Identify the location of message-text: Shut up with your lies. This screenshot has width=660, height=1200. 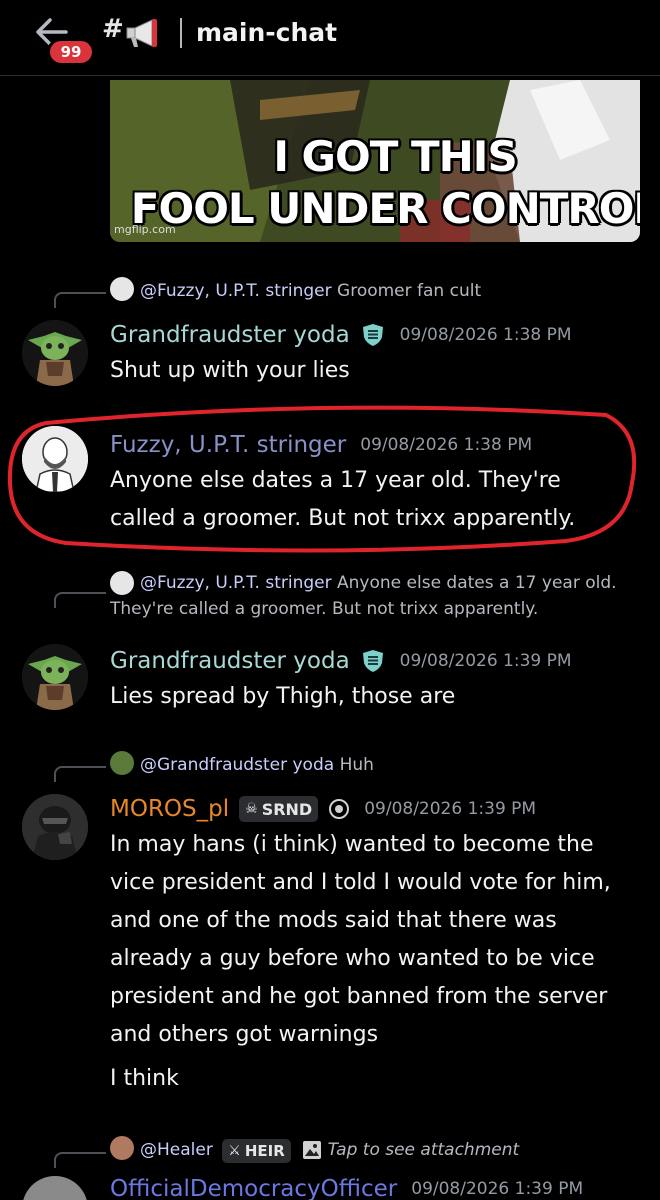
(230, 370).